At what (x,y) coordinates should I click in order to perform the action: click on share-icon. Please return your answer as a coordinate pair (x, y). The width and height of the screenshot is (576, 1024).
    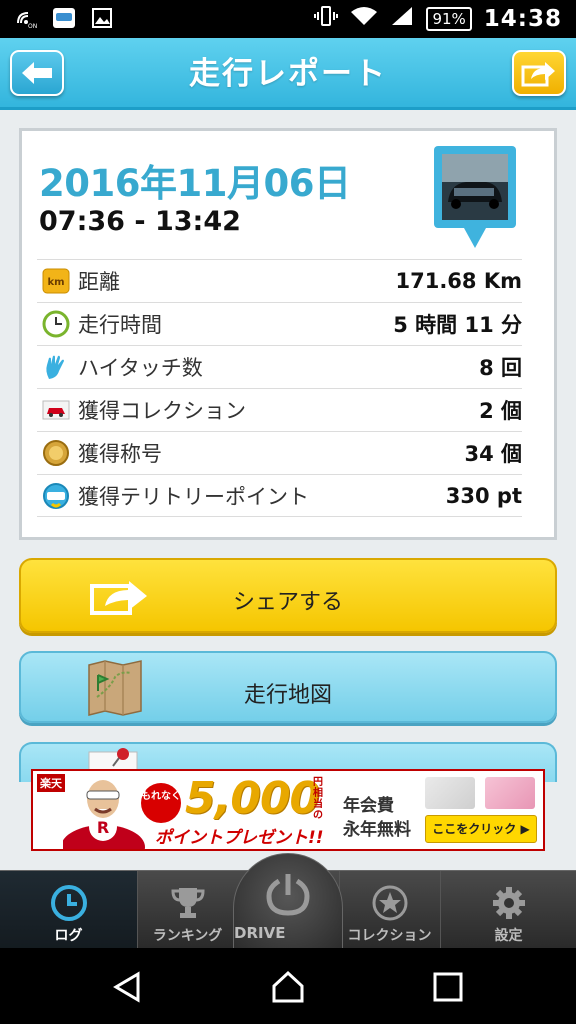
    Looking at the image, I should click on (538, 74).